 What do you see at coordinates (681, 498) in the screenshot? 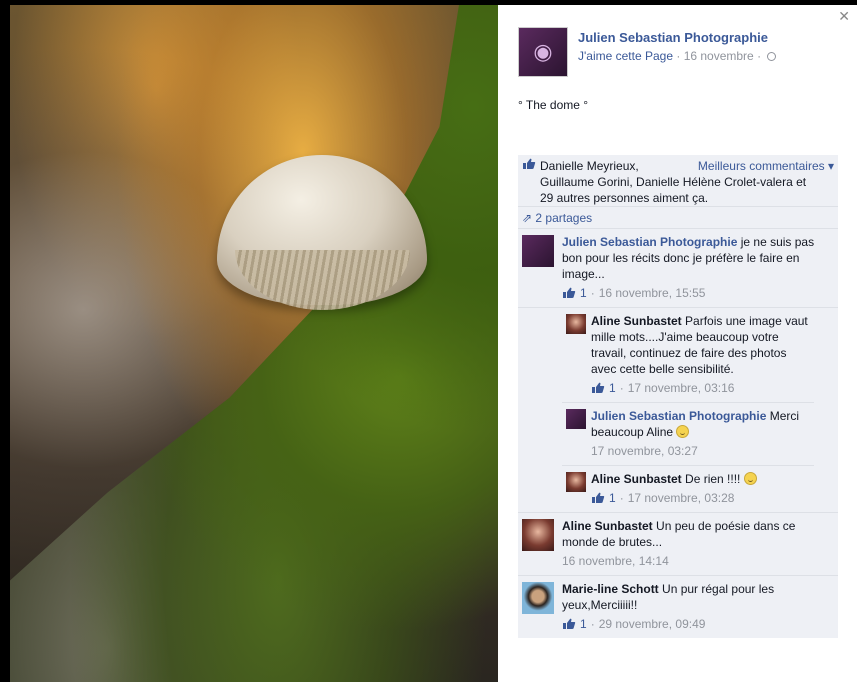
I see `reply-time: 17 novembre, 03:28` at bounding box center [681, 498].